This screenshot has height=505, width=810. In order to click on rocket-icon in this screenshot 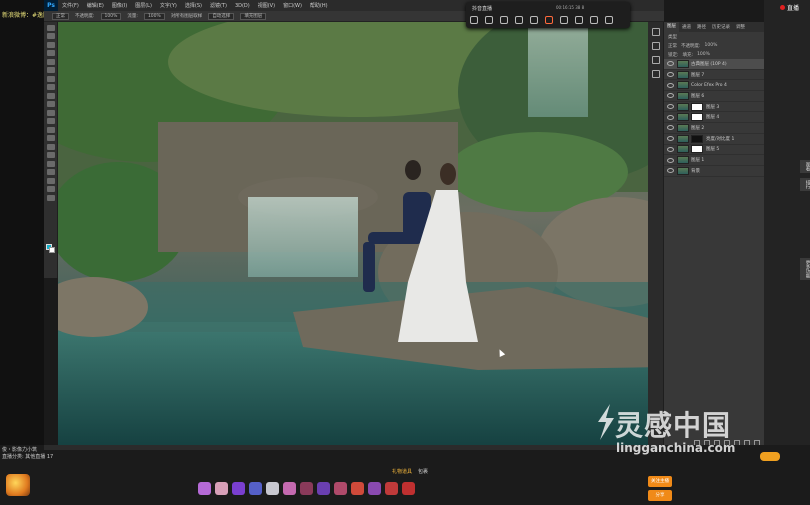, I will do `click(579, 20)`.